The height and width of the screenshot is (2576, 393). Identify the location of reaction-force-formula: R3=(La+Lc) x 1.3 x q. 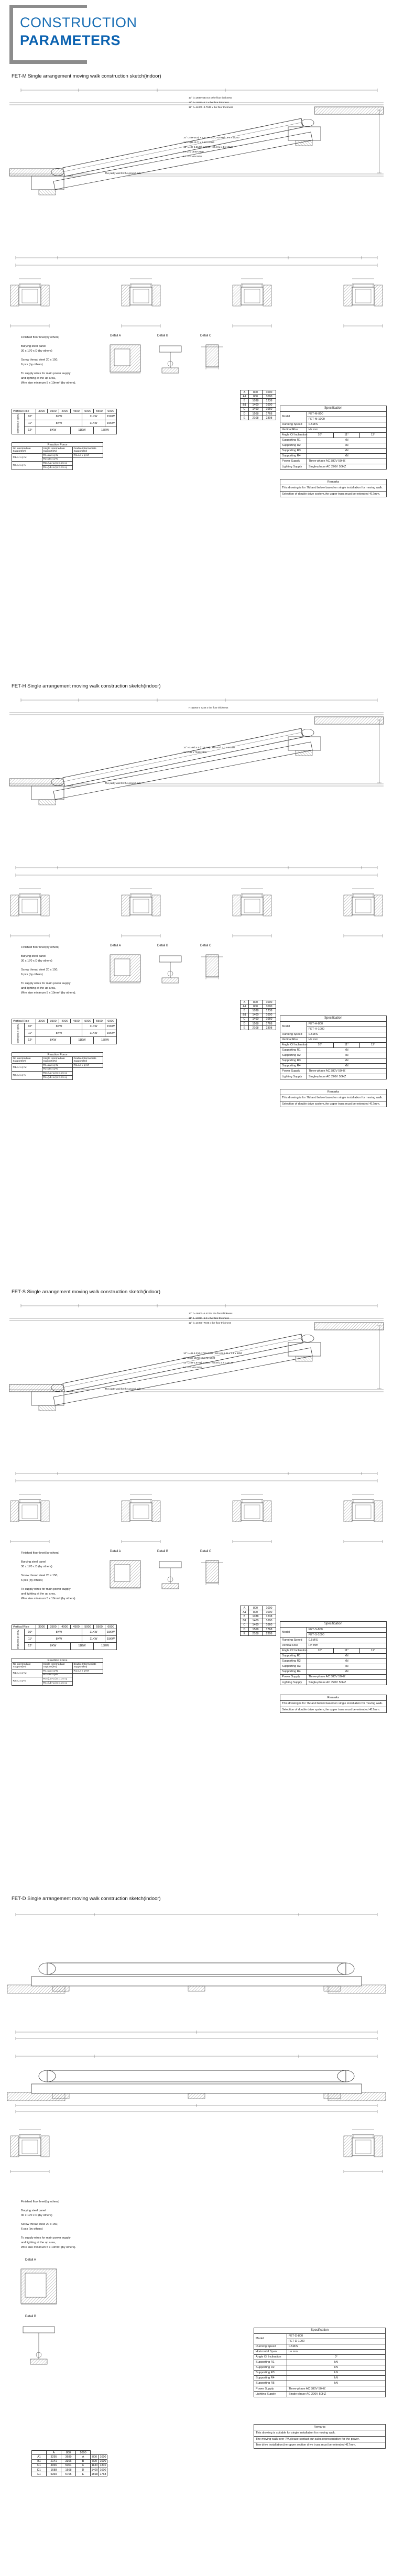
(58, 1680).